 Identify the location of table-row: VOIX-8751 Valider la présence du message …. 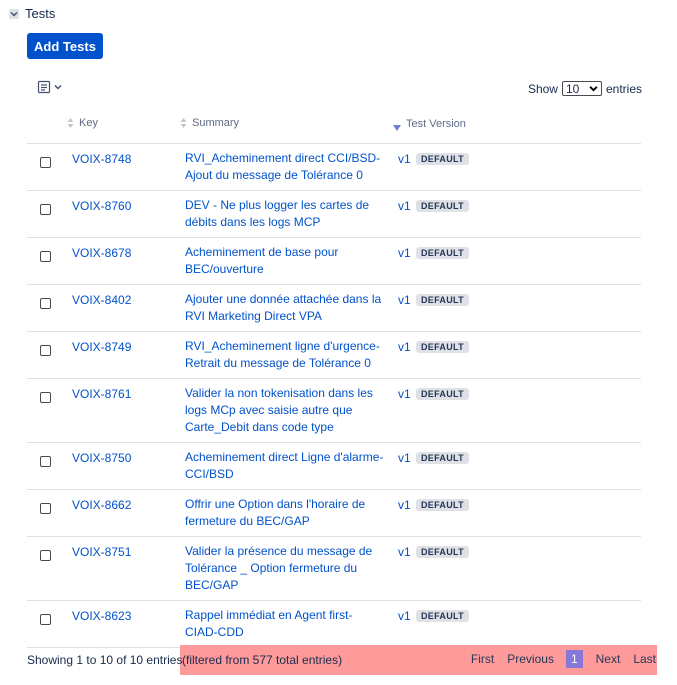
(334, 568).